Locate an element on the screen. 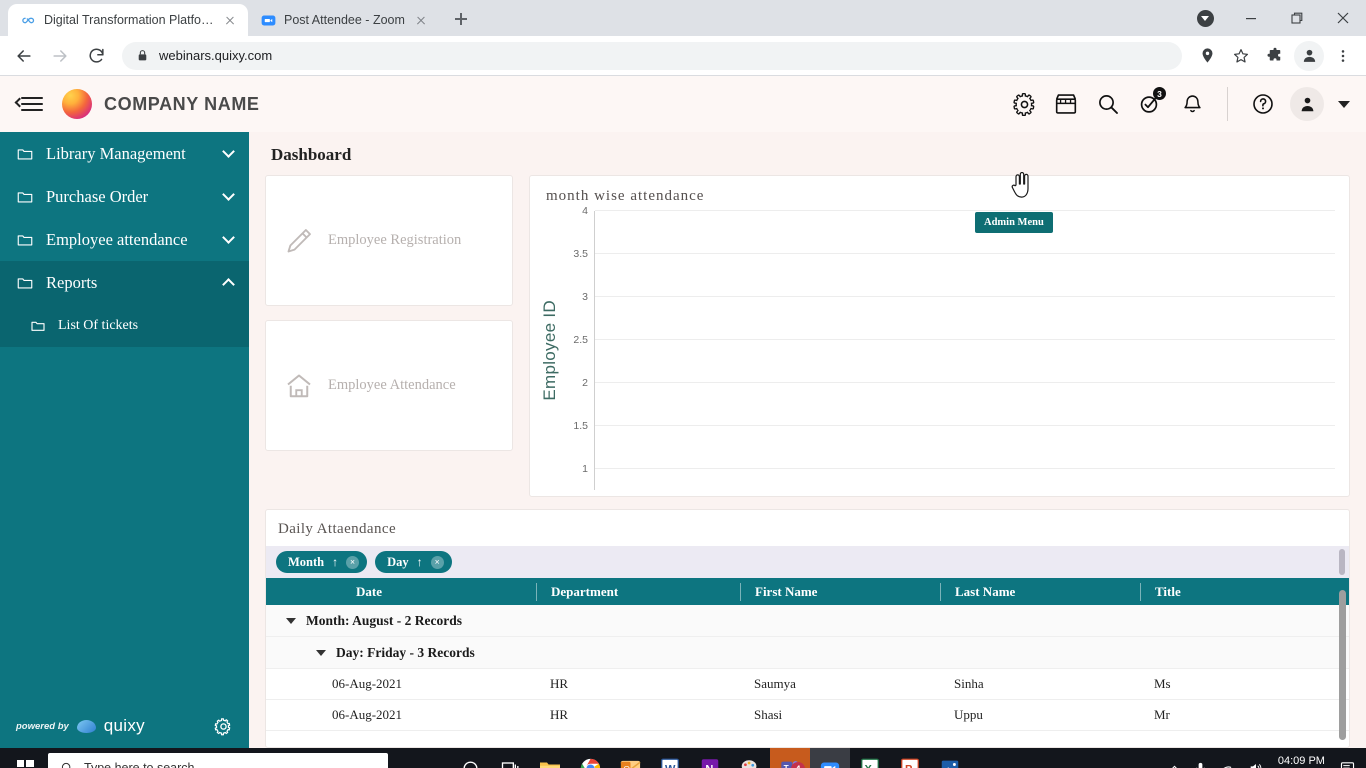 This screenshot has height=768, width=1366. column-header-title: Title is located at coordinates (1244, 591).